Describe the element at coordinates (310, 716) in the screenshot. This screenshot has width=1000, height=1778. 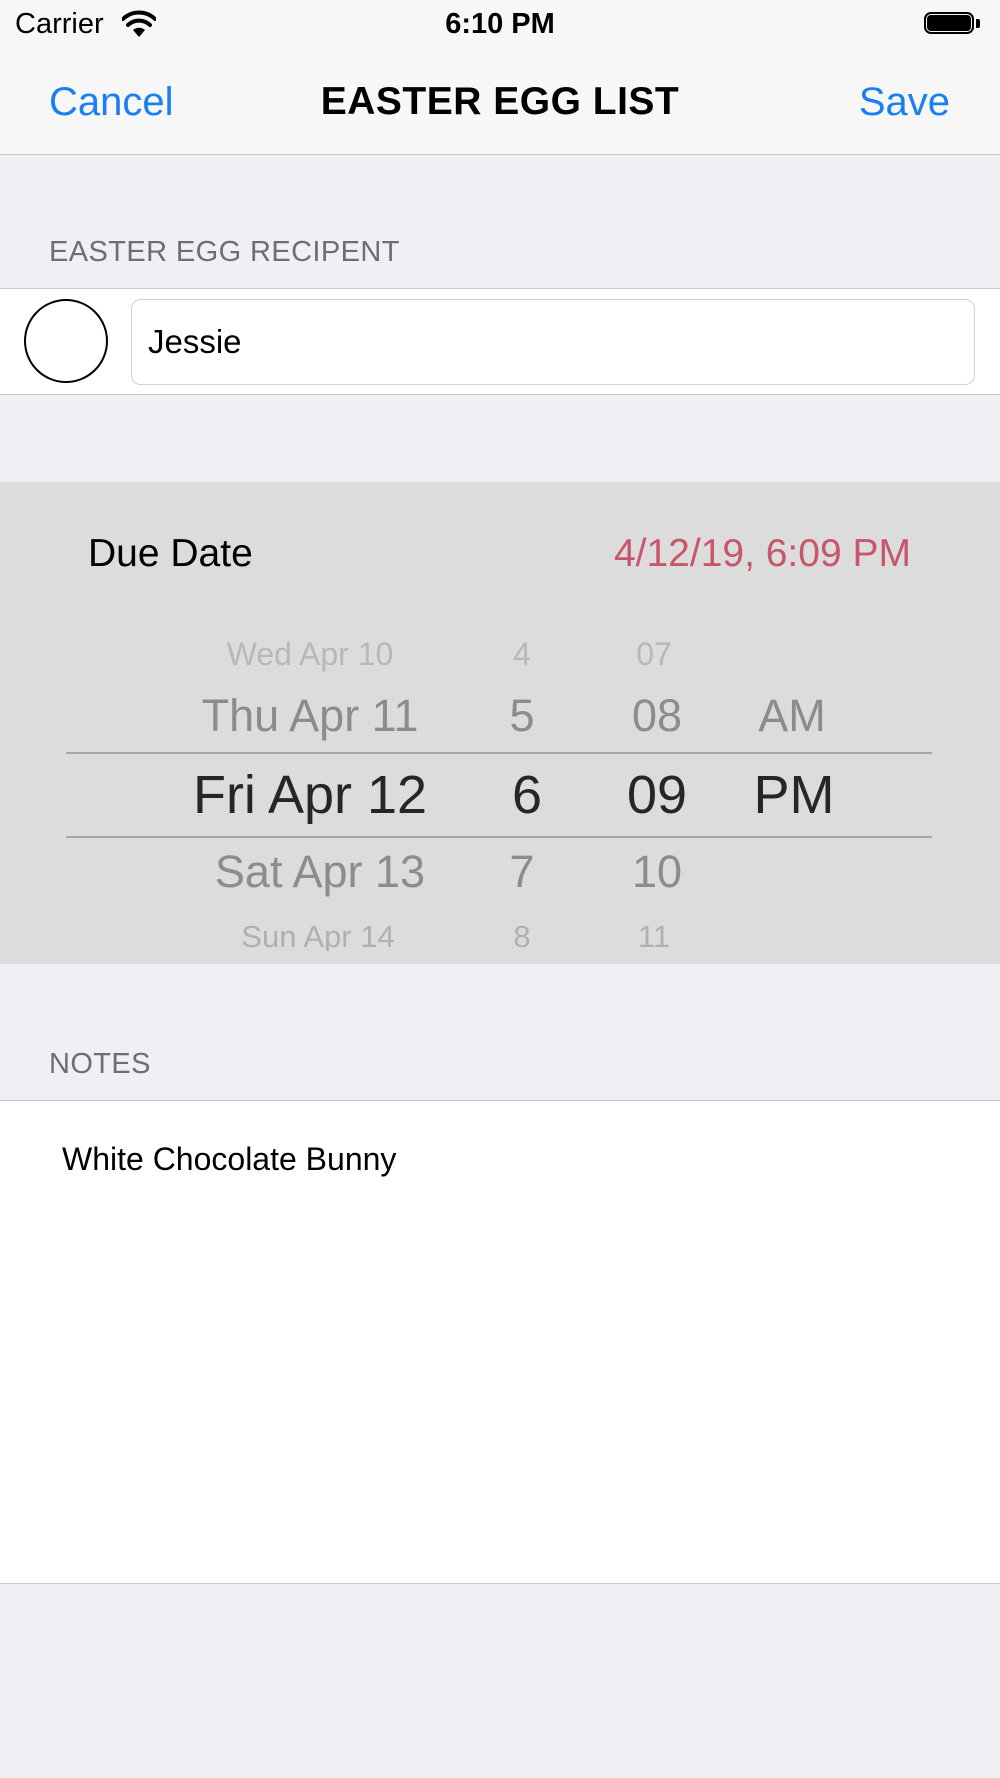
I see `picker-date-option: Thu Apr 11` at that location.